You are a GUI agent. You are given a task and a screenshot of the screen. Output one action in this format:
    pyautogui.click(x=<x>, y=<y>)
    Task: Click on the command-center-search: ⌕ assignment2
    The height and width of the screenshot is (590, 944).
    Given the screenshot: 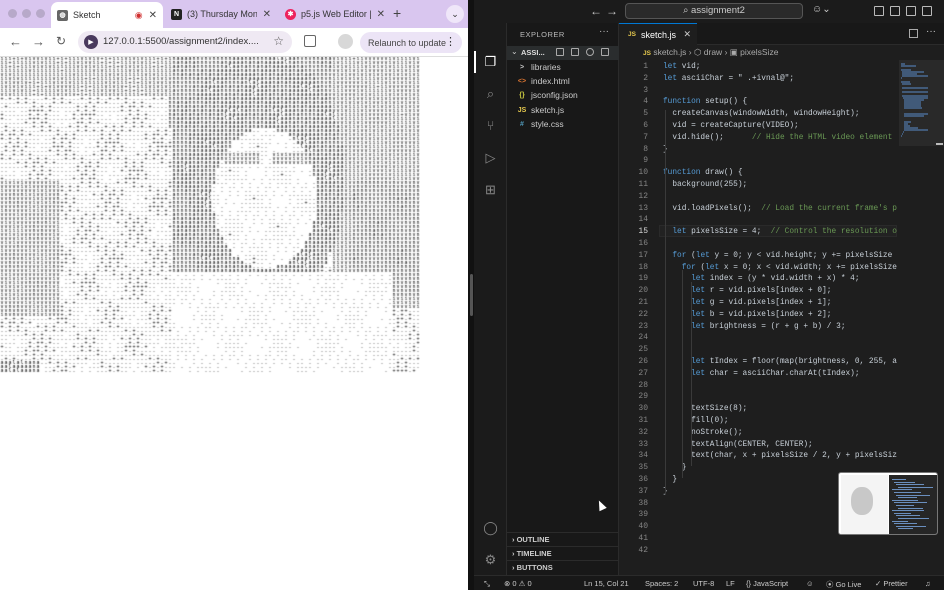 What is the action you would take?
    pyautogui.click(x=714, y=11)
    